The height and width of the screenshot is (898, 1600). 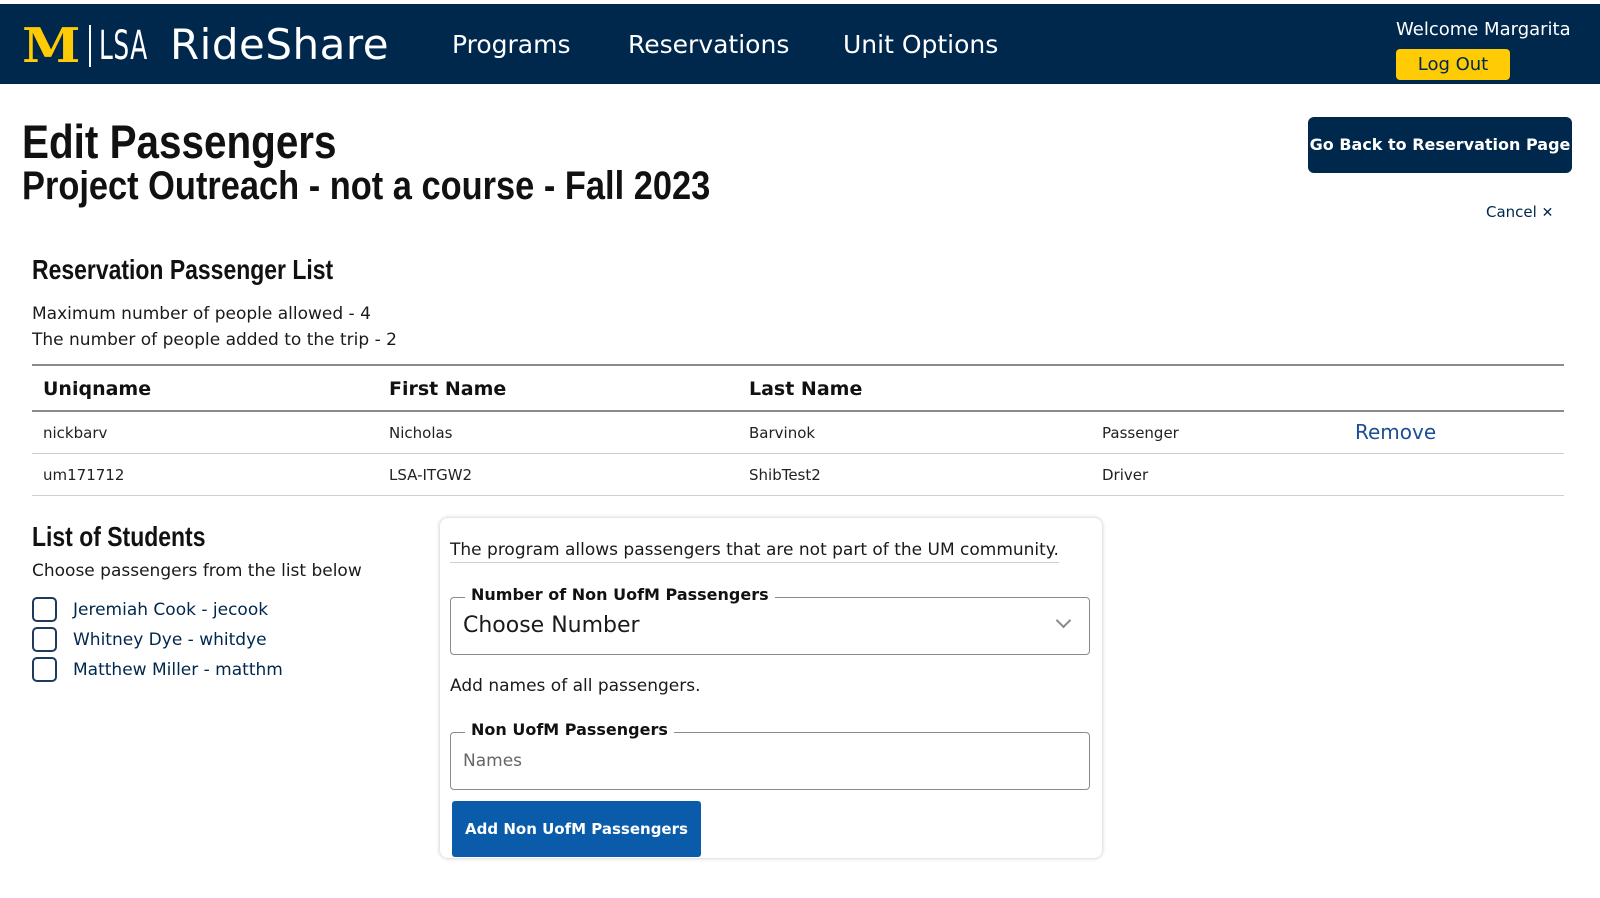 I want to click on student-option: Matthew Miller - matthm, so click(x=157, y=669).